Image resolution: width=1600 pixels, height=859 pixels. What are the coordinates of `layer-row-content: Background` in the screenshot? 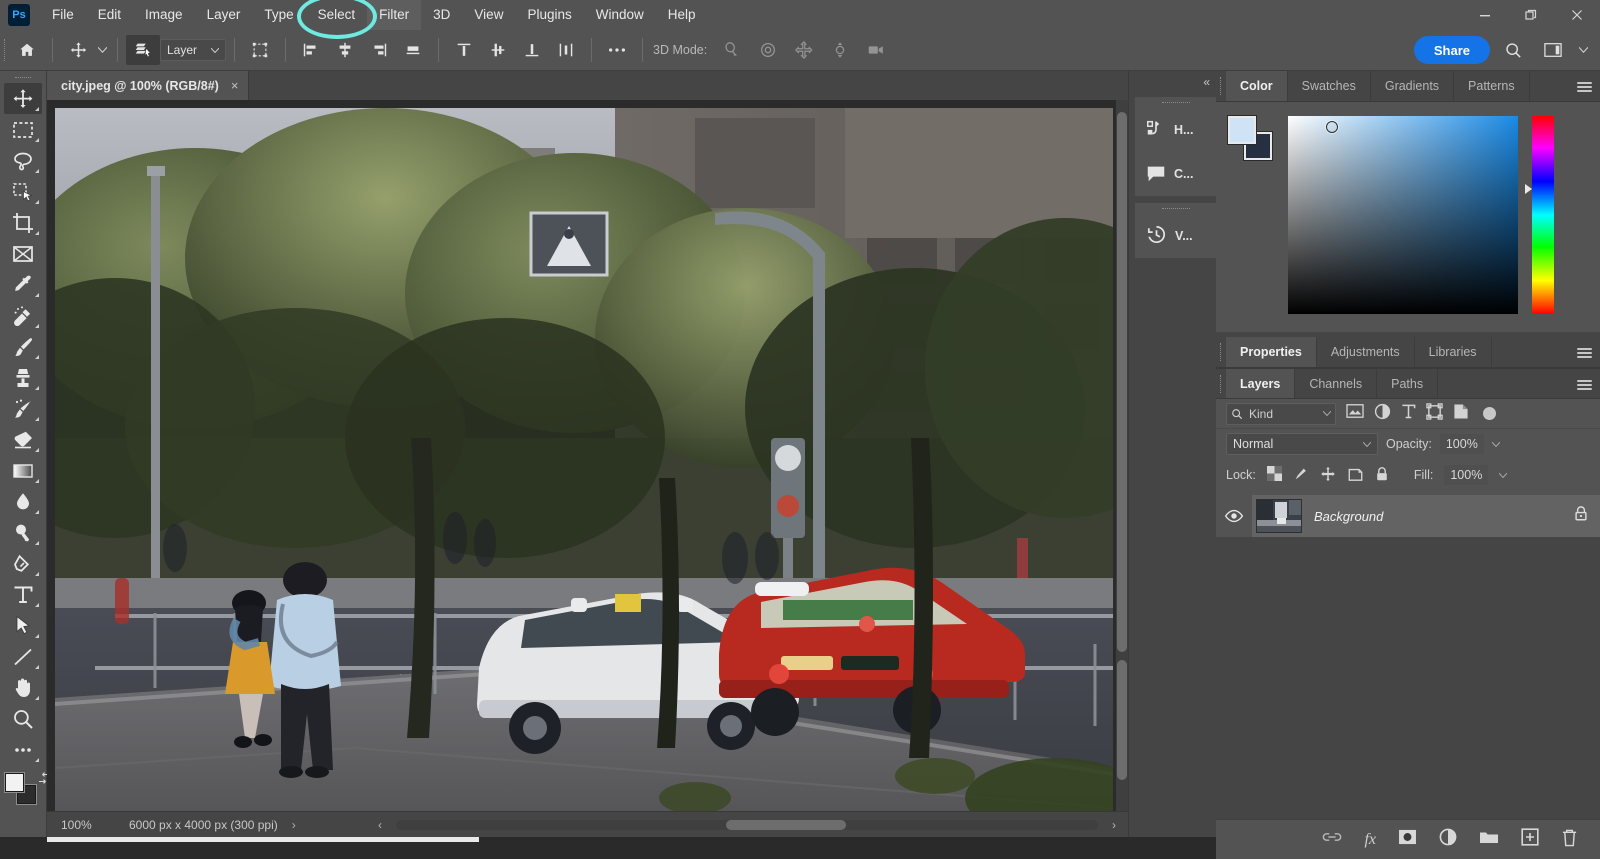 It's located at (1426, 516).